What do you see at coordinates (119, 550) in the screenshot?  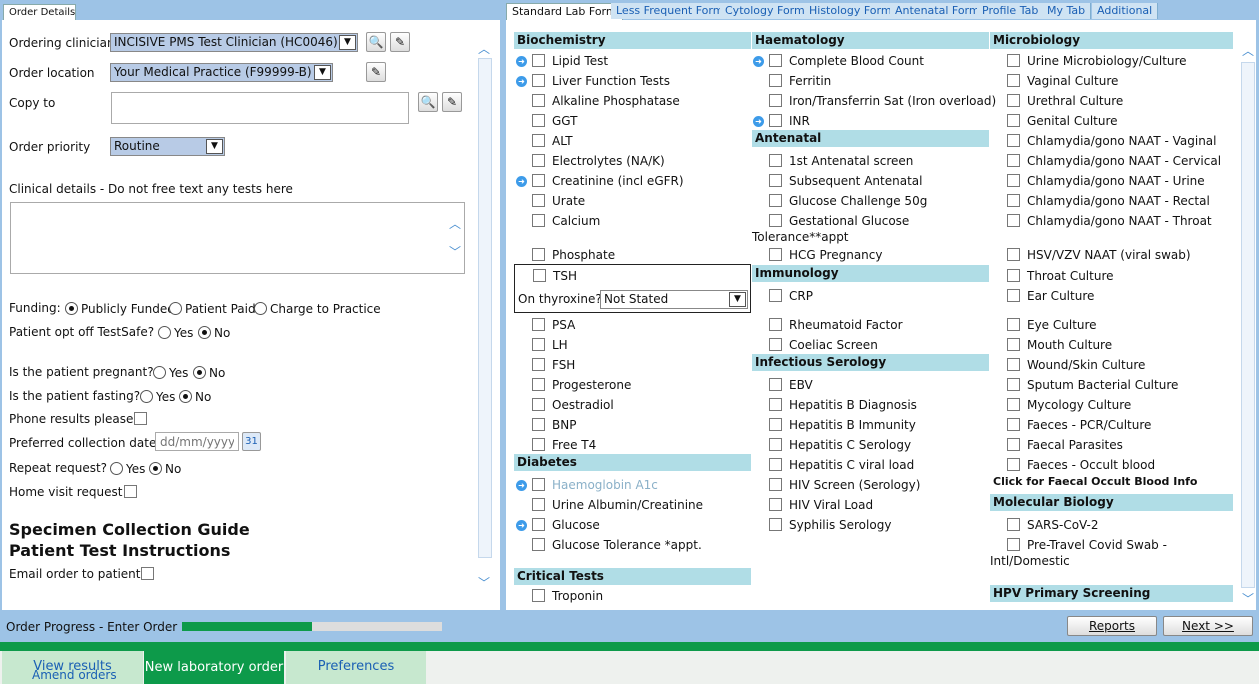 I see `patient-instructions-link: Patient Test Instructions` at bounding box center [119, 550].